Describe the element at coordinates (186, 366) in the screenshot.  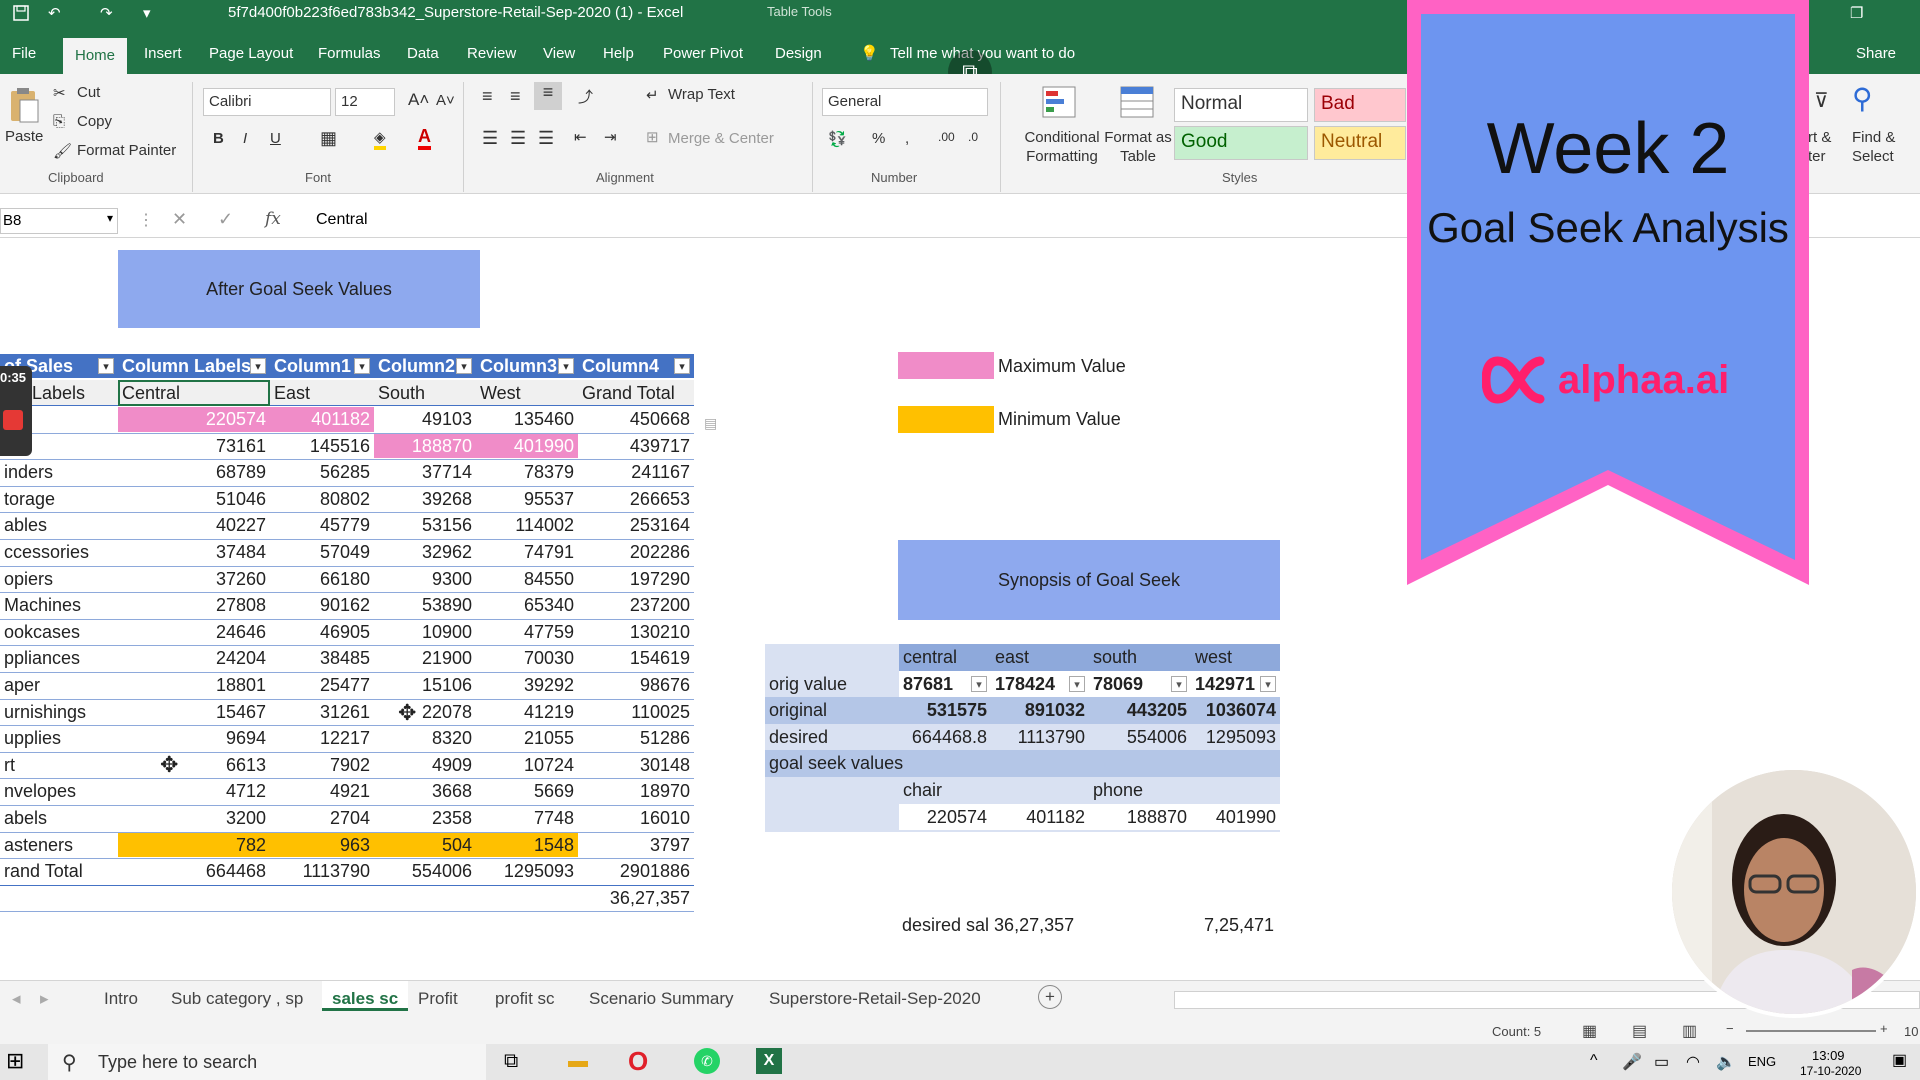
I see `pivot-header-cell: Column Labels` at that location.